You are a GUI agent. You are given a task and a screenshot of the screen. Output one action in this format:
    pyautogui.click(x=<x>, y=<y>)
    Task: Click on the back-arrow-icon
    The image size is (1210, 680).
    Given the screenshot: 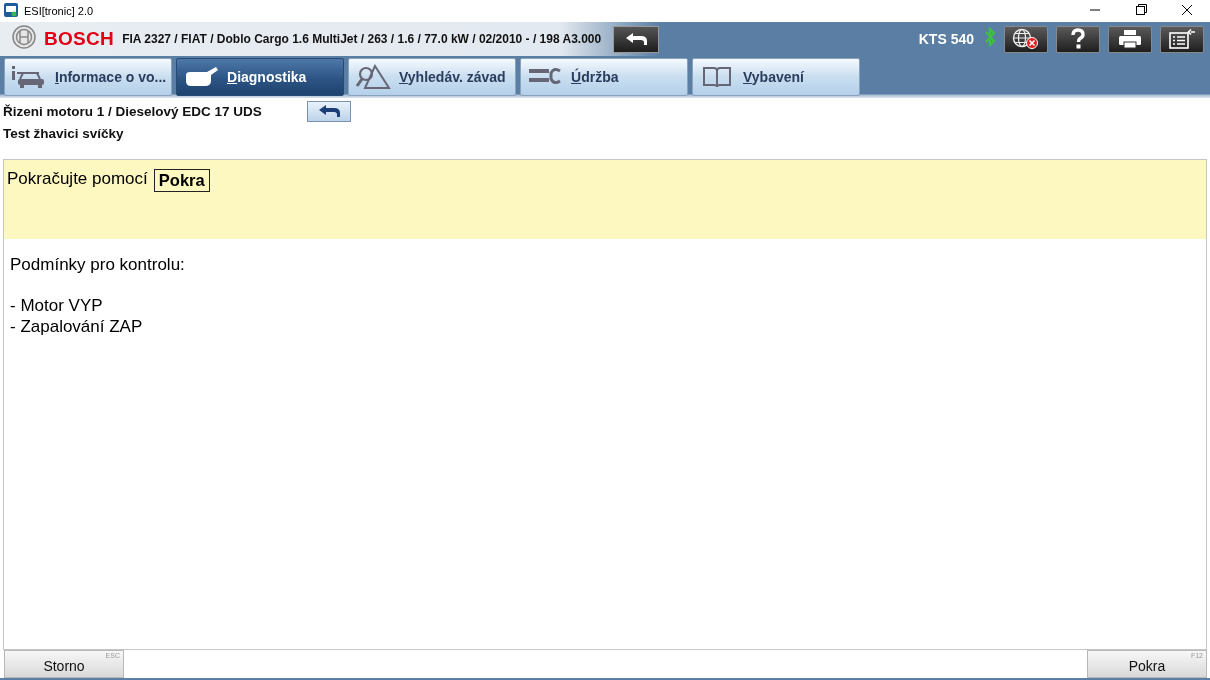 What is the action you would take?
    pyautogui.click(x=636, y=39)
    